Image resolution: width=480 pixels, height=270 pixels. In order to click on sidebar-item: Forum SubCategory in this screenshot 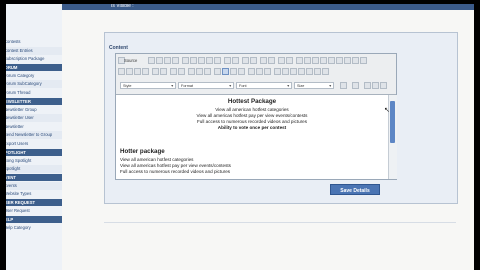, I will do `click(31, 84)`.